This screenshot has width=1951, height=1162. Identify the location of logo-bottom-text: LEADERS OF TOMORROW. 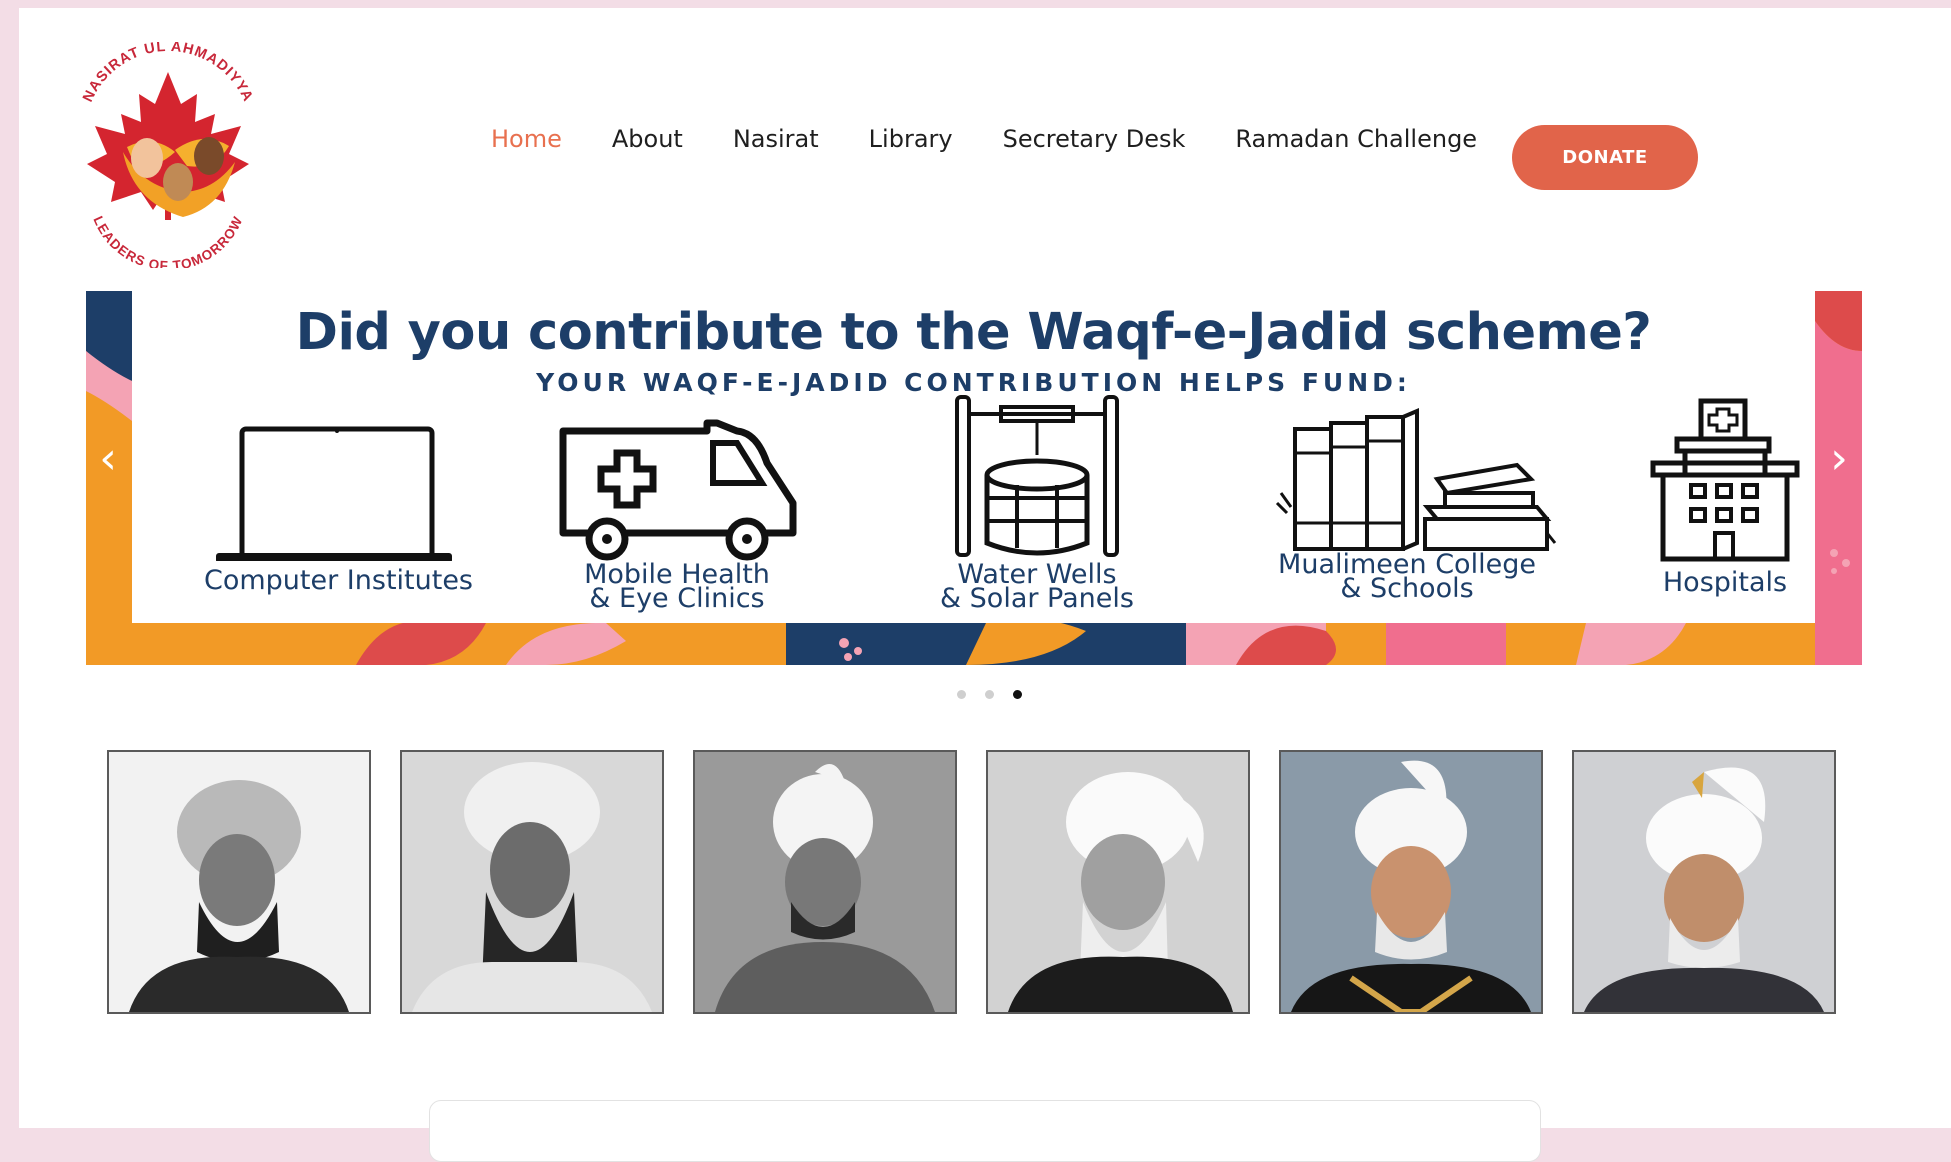
(167, 244).